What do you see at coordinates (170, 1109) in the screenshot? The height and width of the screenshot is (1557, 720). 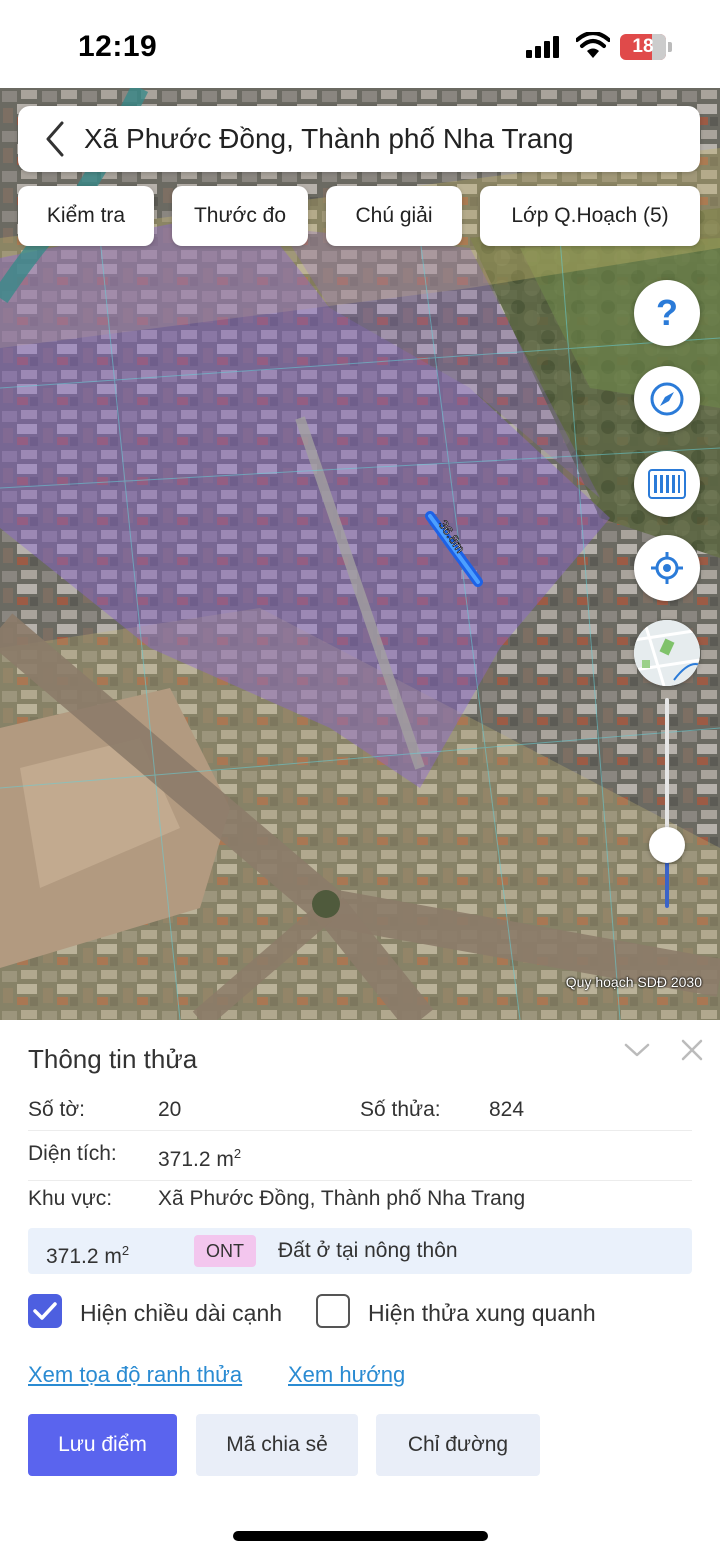 I see `sheet-number-value: 20` at bounding box center [170, 1109].